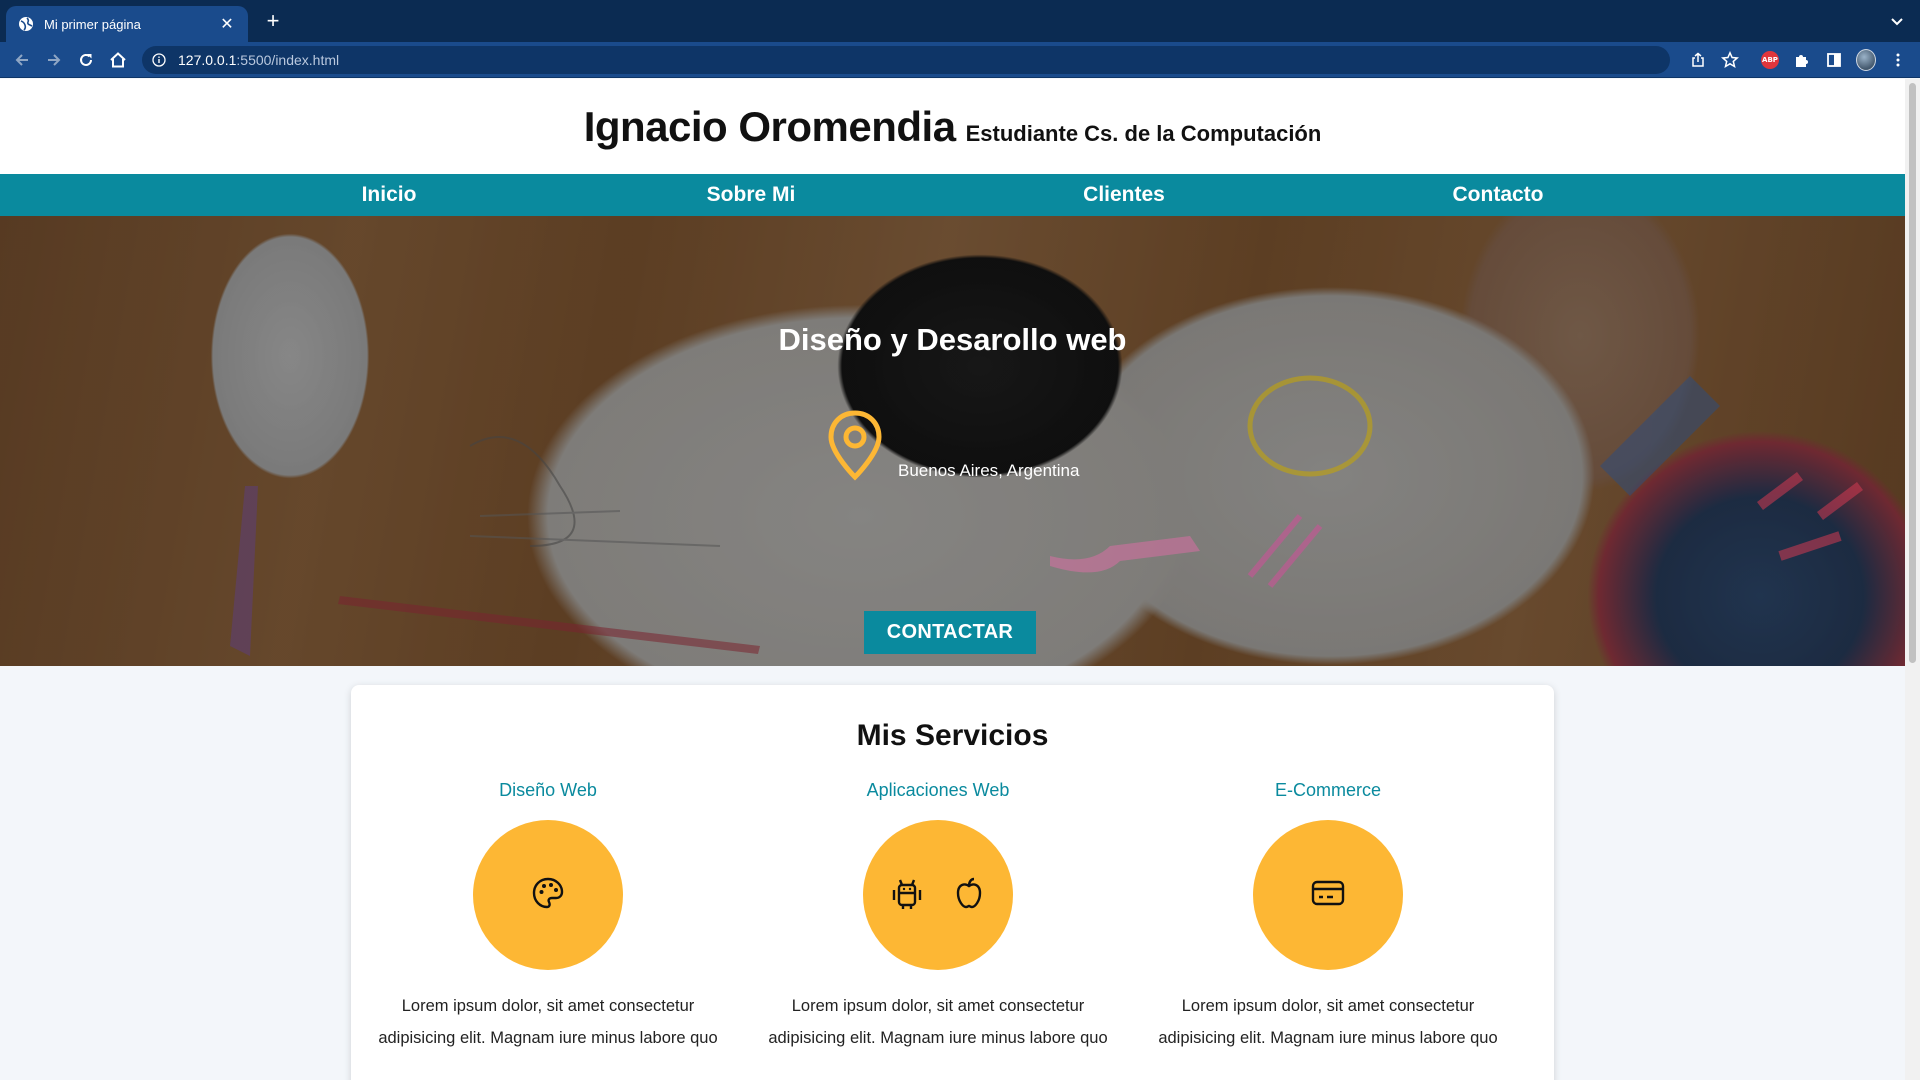 This screenshot has height=1080, width=1920. I want to click on adblock-extension-icon: ABP, so click(1770, 60).